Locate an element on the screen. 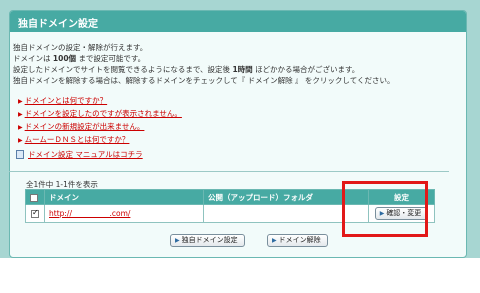  row-checkbox-cell is located at coordinates (35, 213).